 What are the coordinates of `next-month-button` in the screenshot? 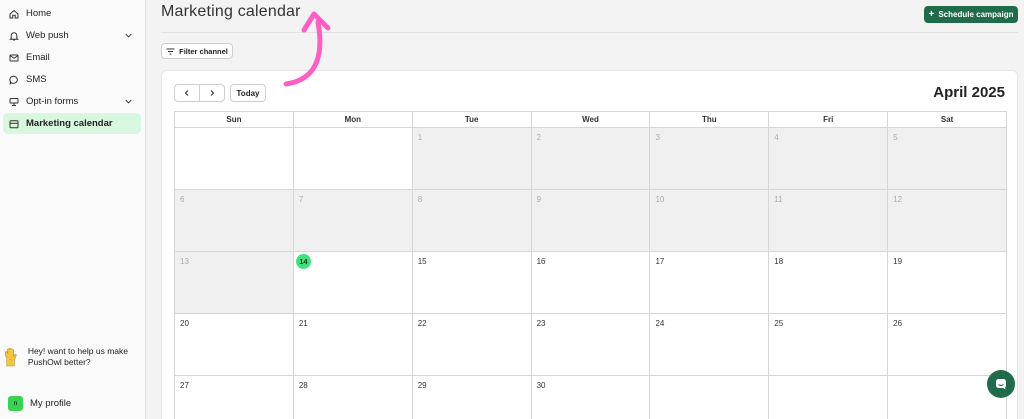 It's located at (211, 93).